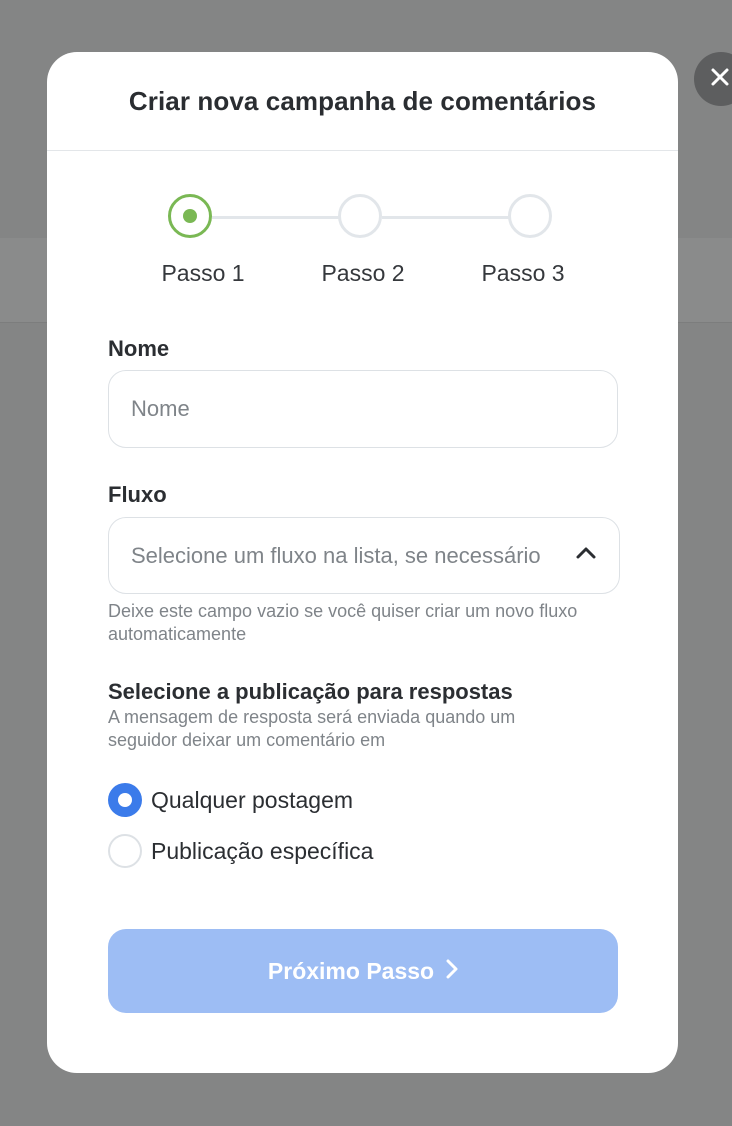 The height and width of the screenshot is (1126, 732). I want to click on step-2-label: Passo 2, so click(363, 273).